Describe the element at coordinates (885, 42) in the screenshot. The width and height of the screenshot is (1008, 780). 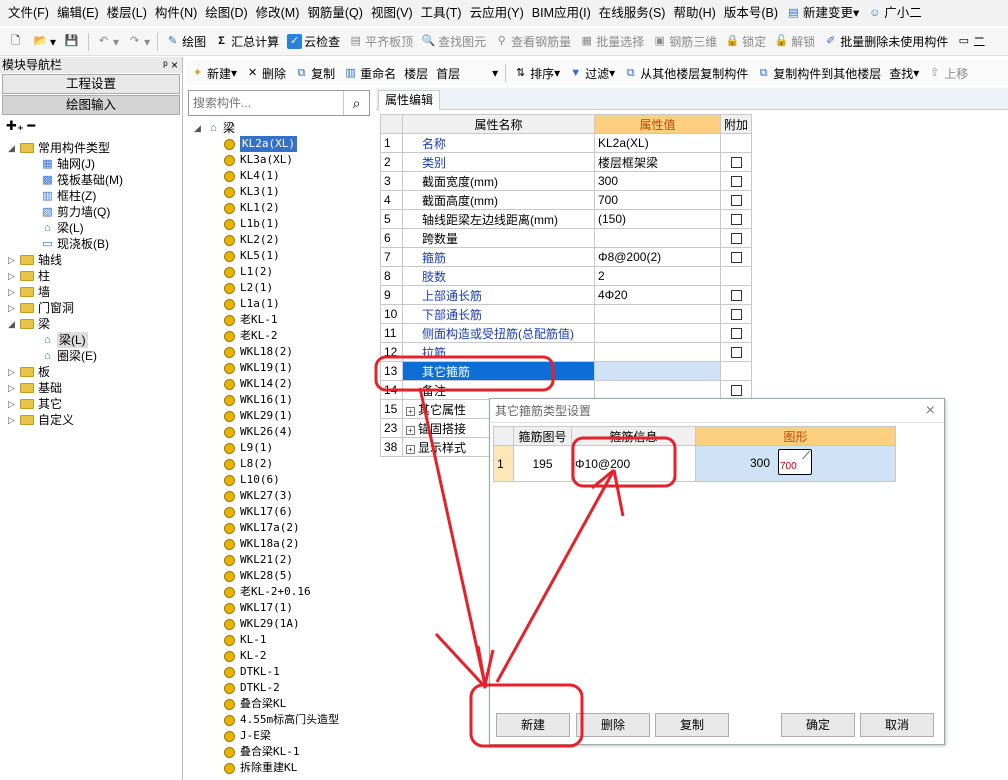
I see `batch-delete-button: ✐ 批量删除未使用构件` at that location.